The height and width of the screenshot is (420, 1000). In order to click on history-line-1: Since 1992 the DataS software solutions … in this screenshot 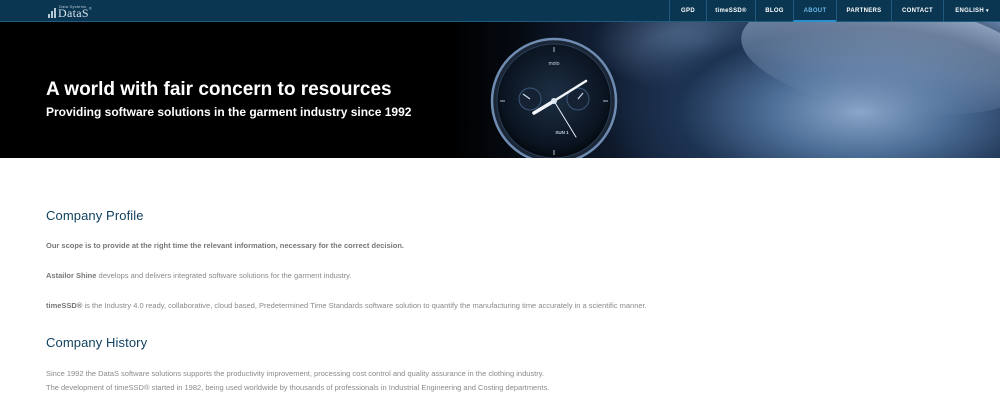, I will do `click(295, 373)`.